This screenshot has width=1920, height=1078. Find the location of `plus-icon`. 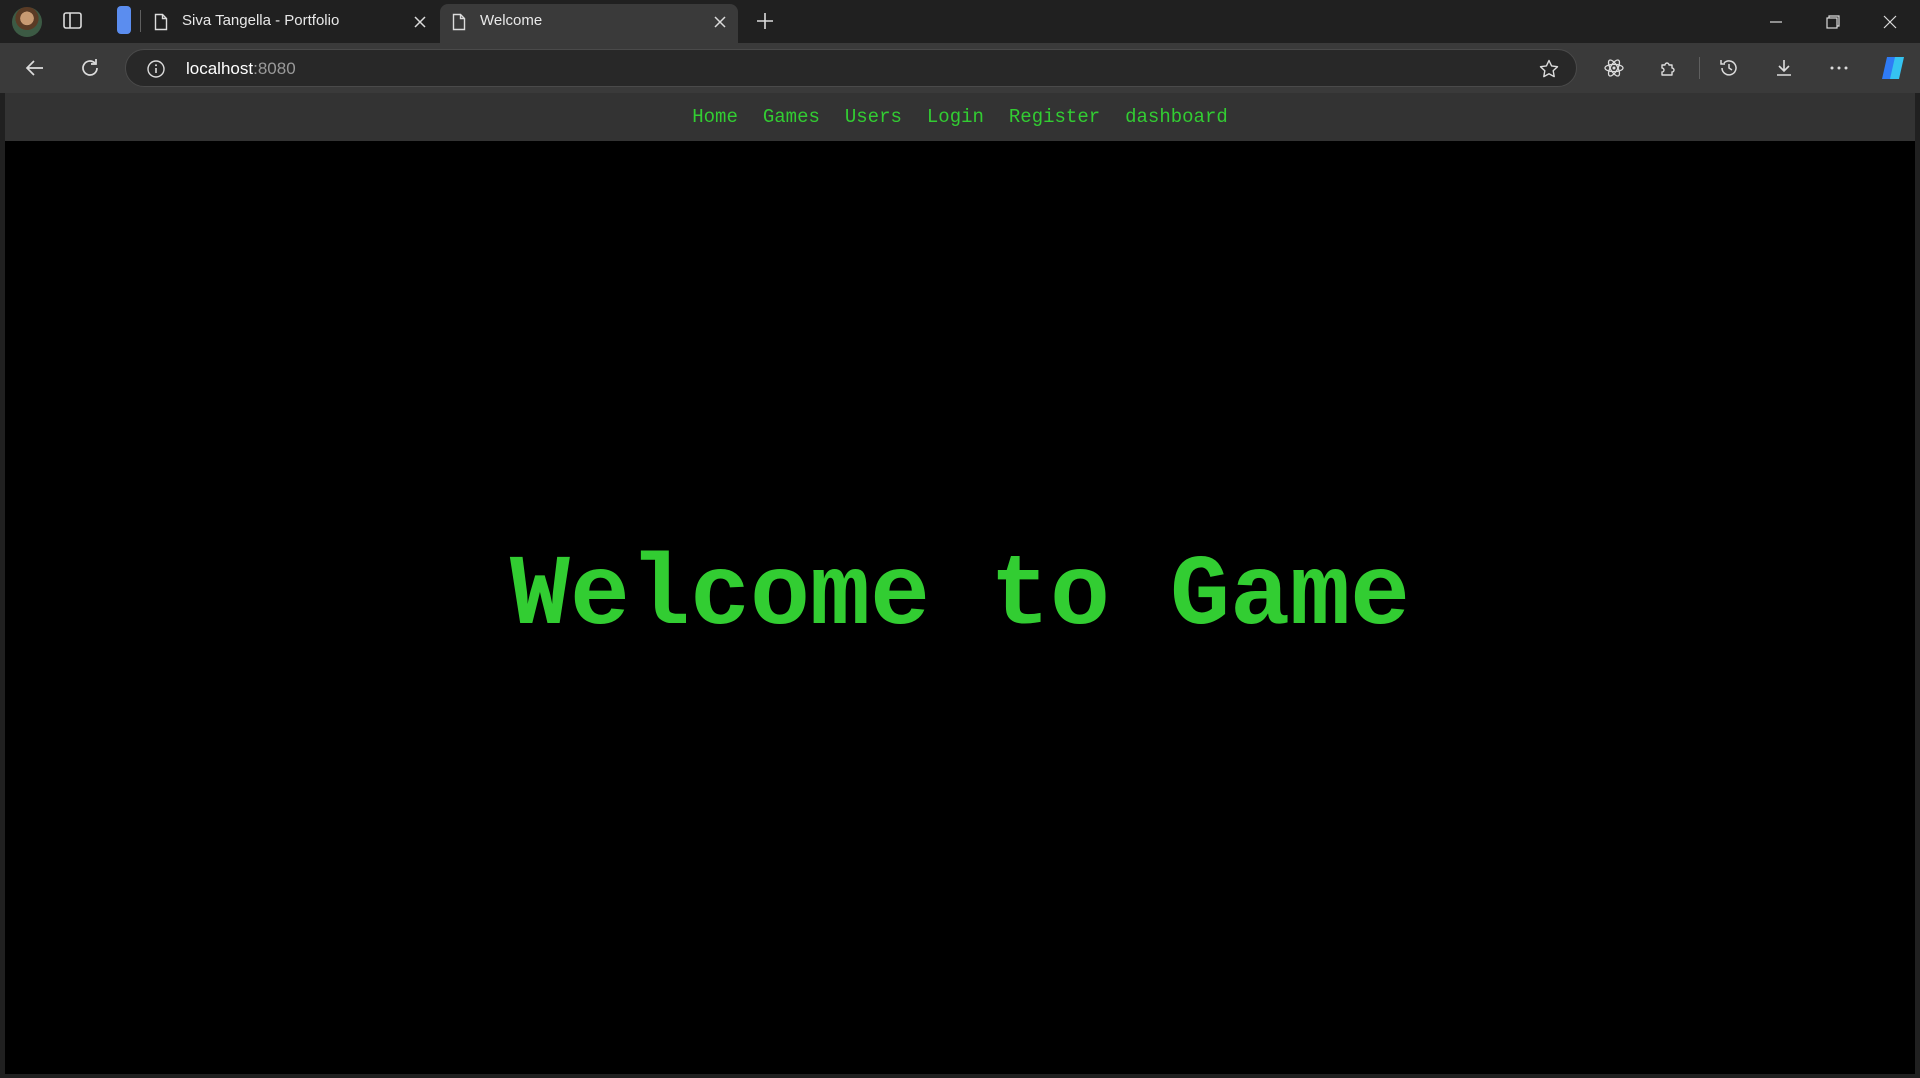

plus-icon is located at coordinates (765, 21).